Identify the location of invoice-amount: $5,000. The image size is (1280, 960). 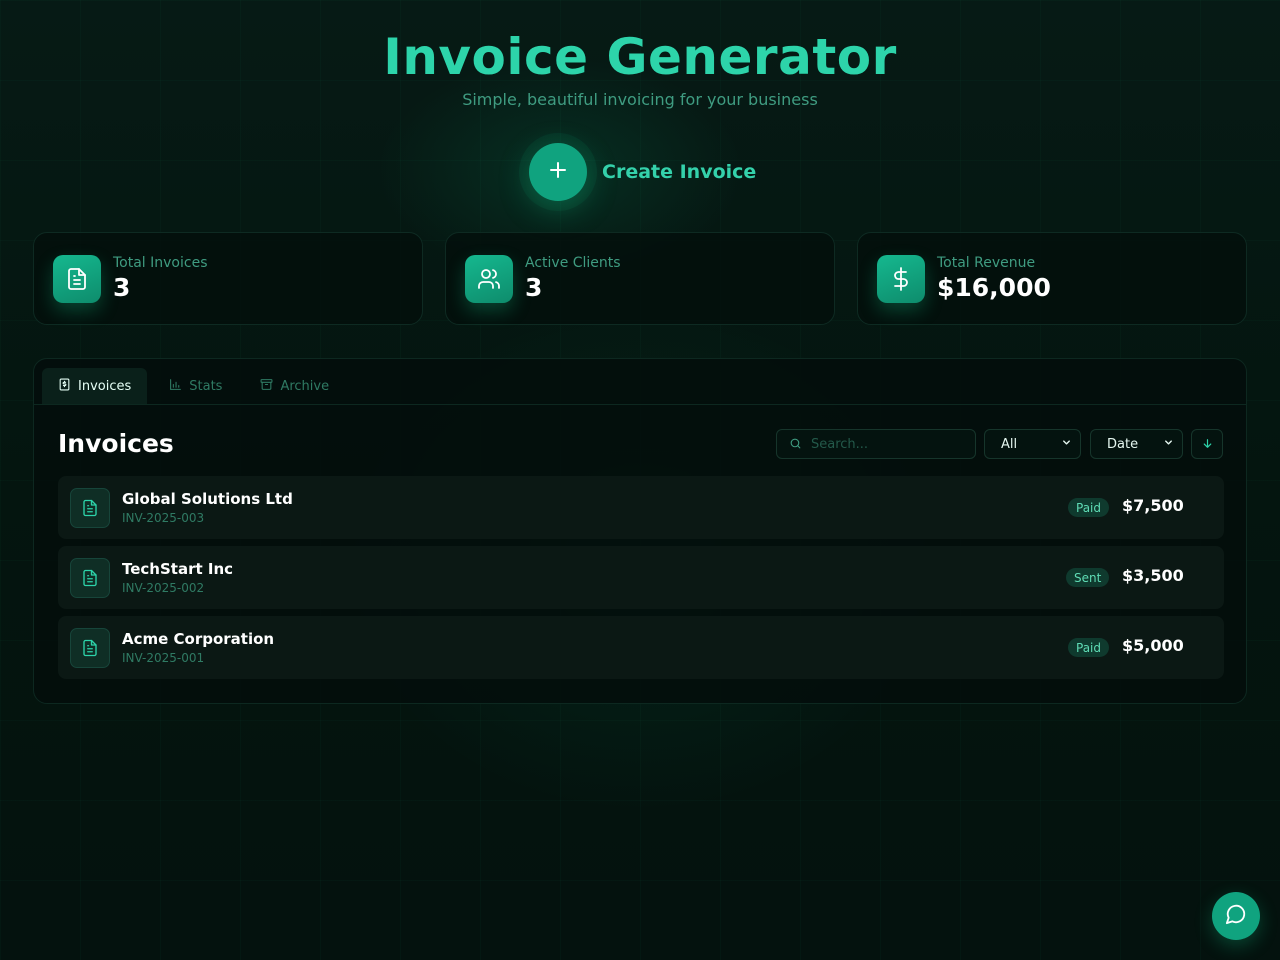
(1153, 645).